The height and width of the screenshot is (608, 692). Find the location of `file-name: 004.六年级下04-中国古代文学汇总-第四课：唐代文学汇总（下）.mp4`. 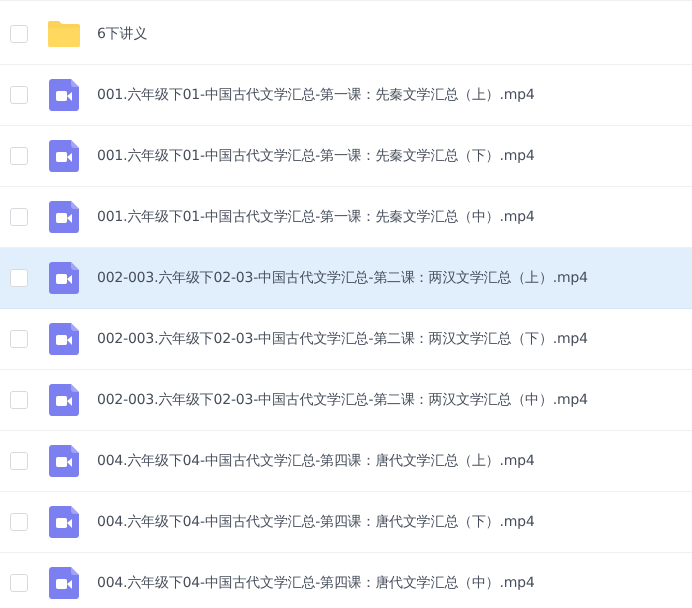

file-name: 004.六年级下04-中国古代文学汇总-第四课：唐代文学汇总（下）.mp4 is located at coordinates (316, 522).